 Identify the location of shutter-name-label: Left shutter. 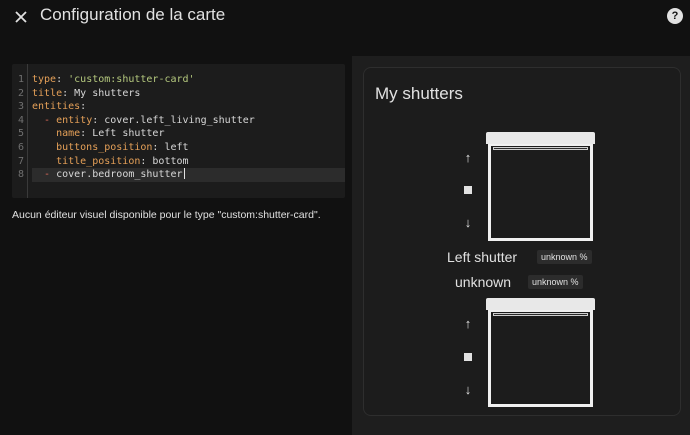
(482, 257).